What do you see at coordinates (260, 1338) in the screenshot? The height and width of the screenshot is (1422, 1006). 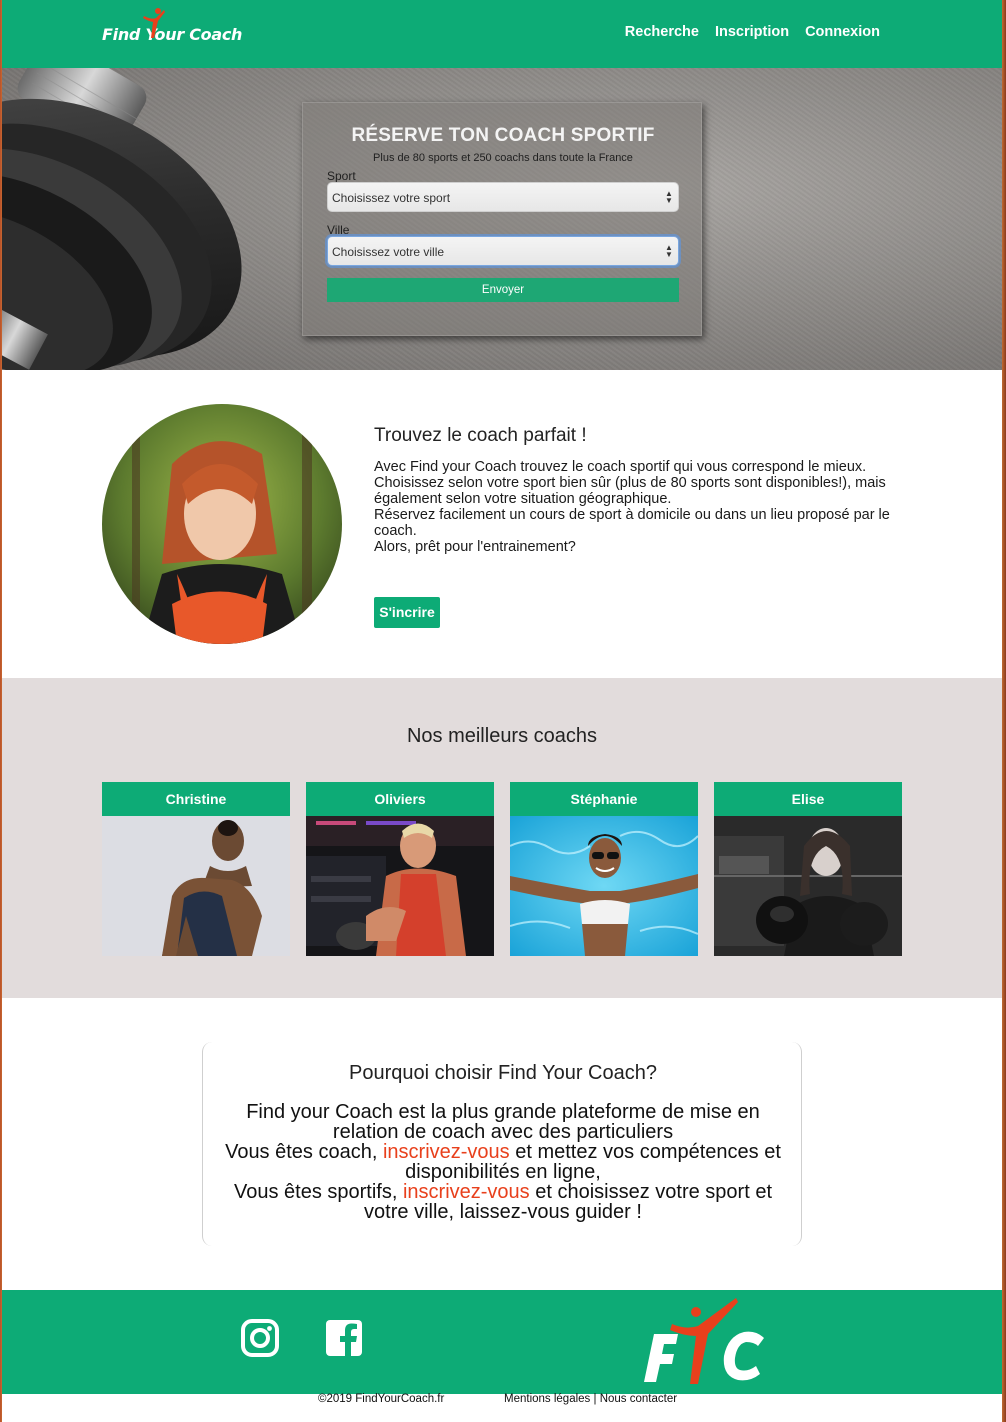 I see `instagram-icon` at bounding box center [260, 1338].